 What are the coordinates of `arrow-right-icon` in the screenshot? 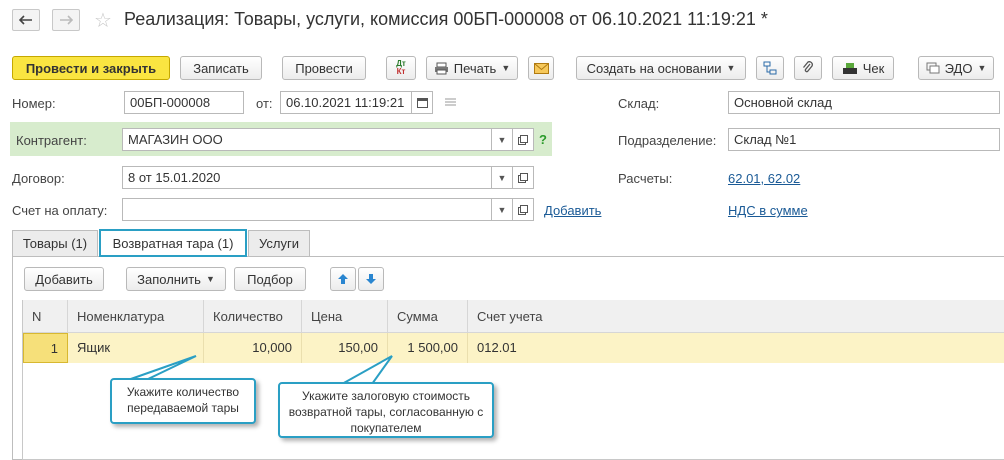 It's located at (66, 20).